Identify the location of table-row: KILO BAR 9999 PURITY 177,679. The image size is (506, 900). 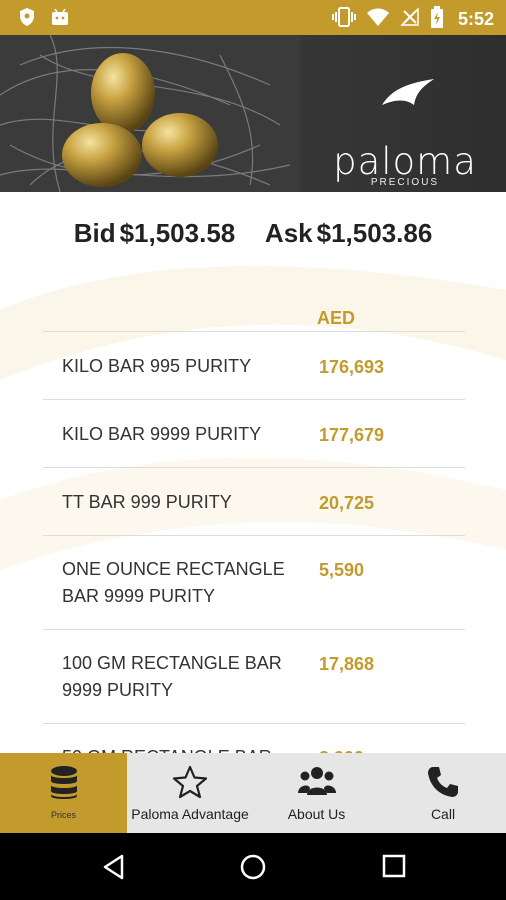
(254, 434).